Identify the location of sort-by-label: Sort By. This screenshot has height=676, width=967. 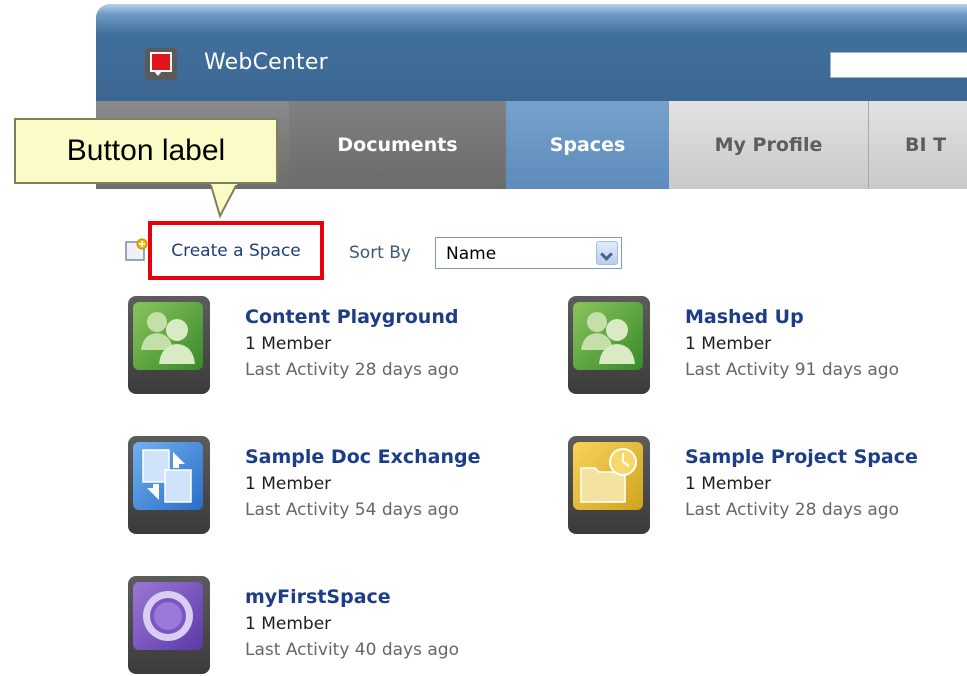
(380, 253).